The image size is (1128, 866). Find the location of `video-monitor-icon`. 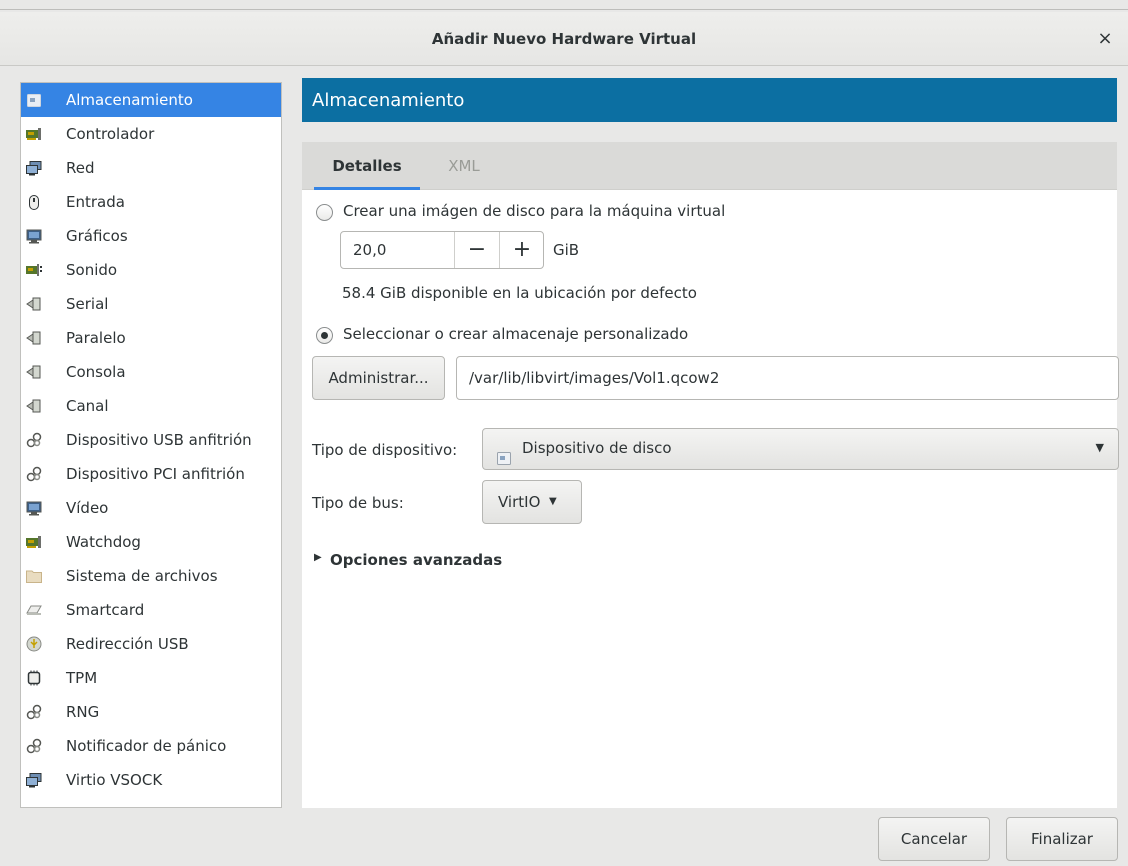

video-monitor-icon is located at coordinates (34, 508).